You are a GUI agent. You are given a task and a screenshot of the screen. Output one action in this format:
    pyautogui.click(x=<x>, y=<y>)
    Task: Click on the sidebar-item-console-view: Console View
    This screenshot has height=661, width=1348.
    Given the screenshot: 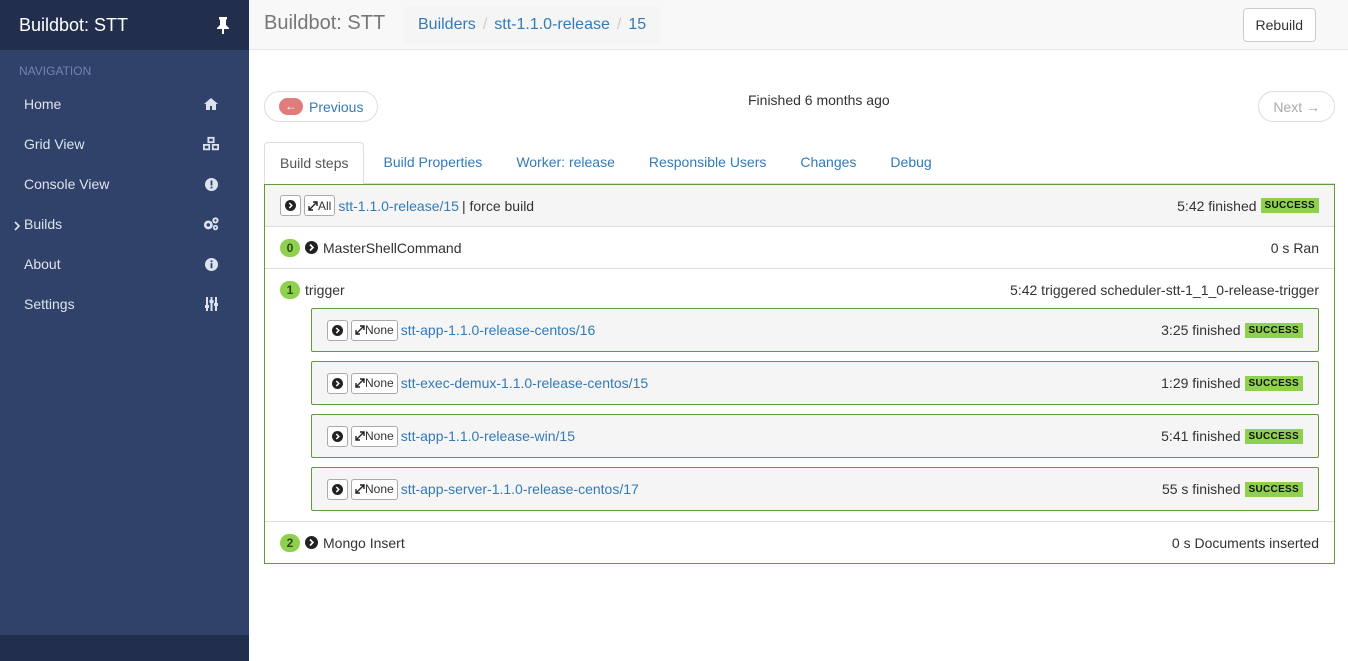 What is the action you would take?
    pyautogui.click(x=124, y=184)
    